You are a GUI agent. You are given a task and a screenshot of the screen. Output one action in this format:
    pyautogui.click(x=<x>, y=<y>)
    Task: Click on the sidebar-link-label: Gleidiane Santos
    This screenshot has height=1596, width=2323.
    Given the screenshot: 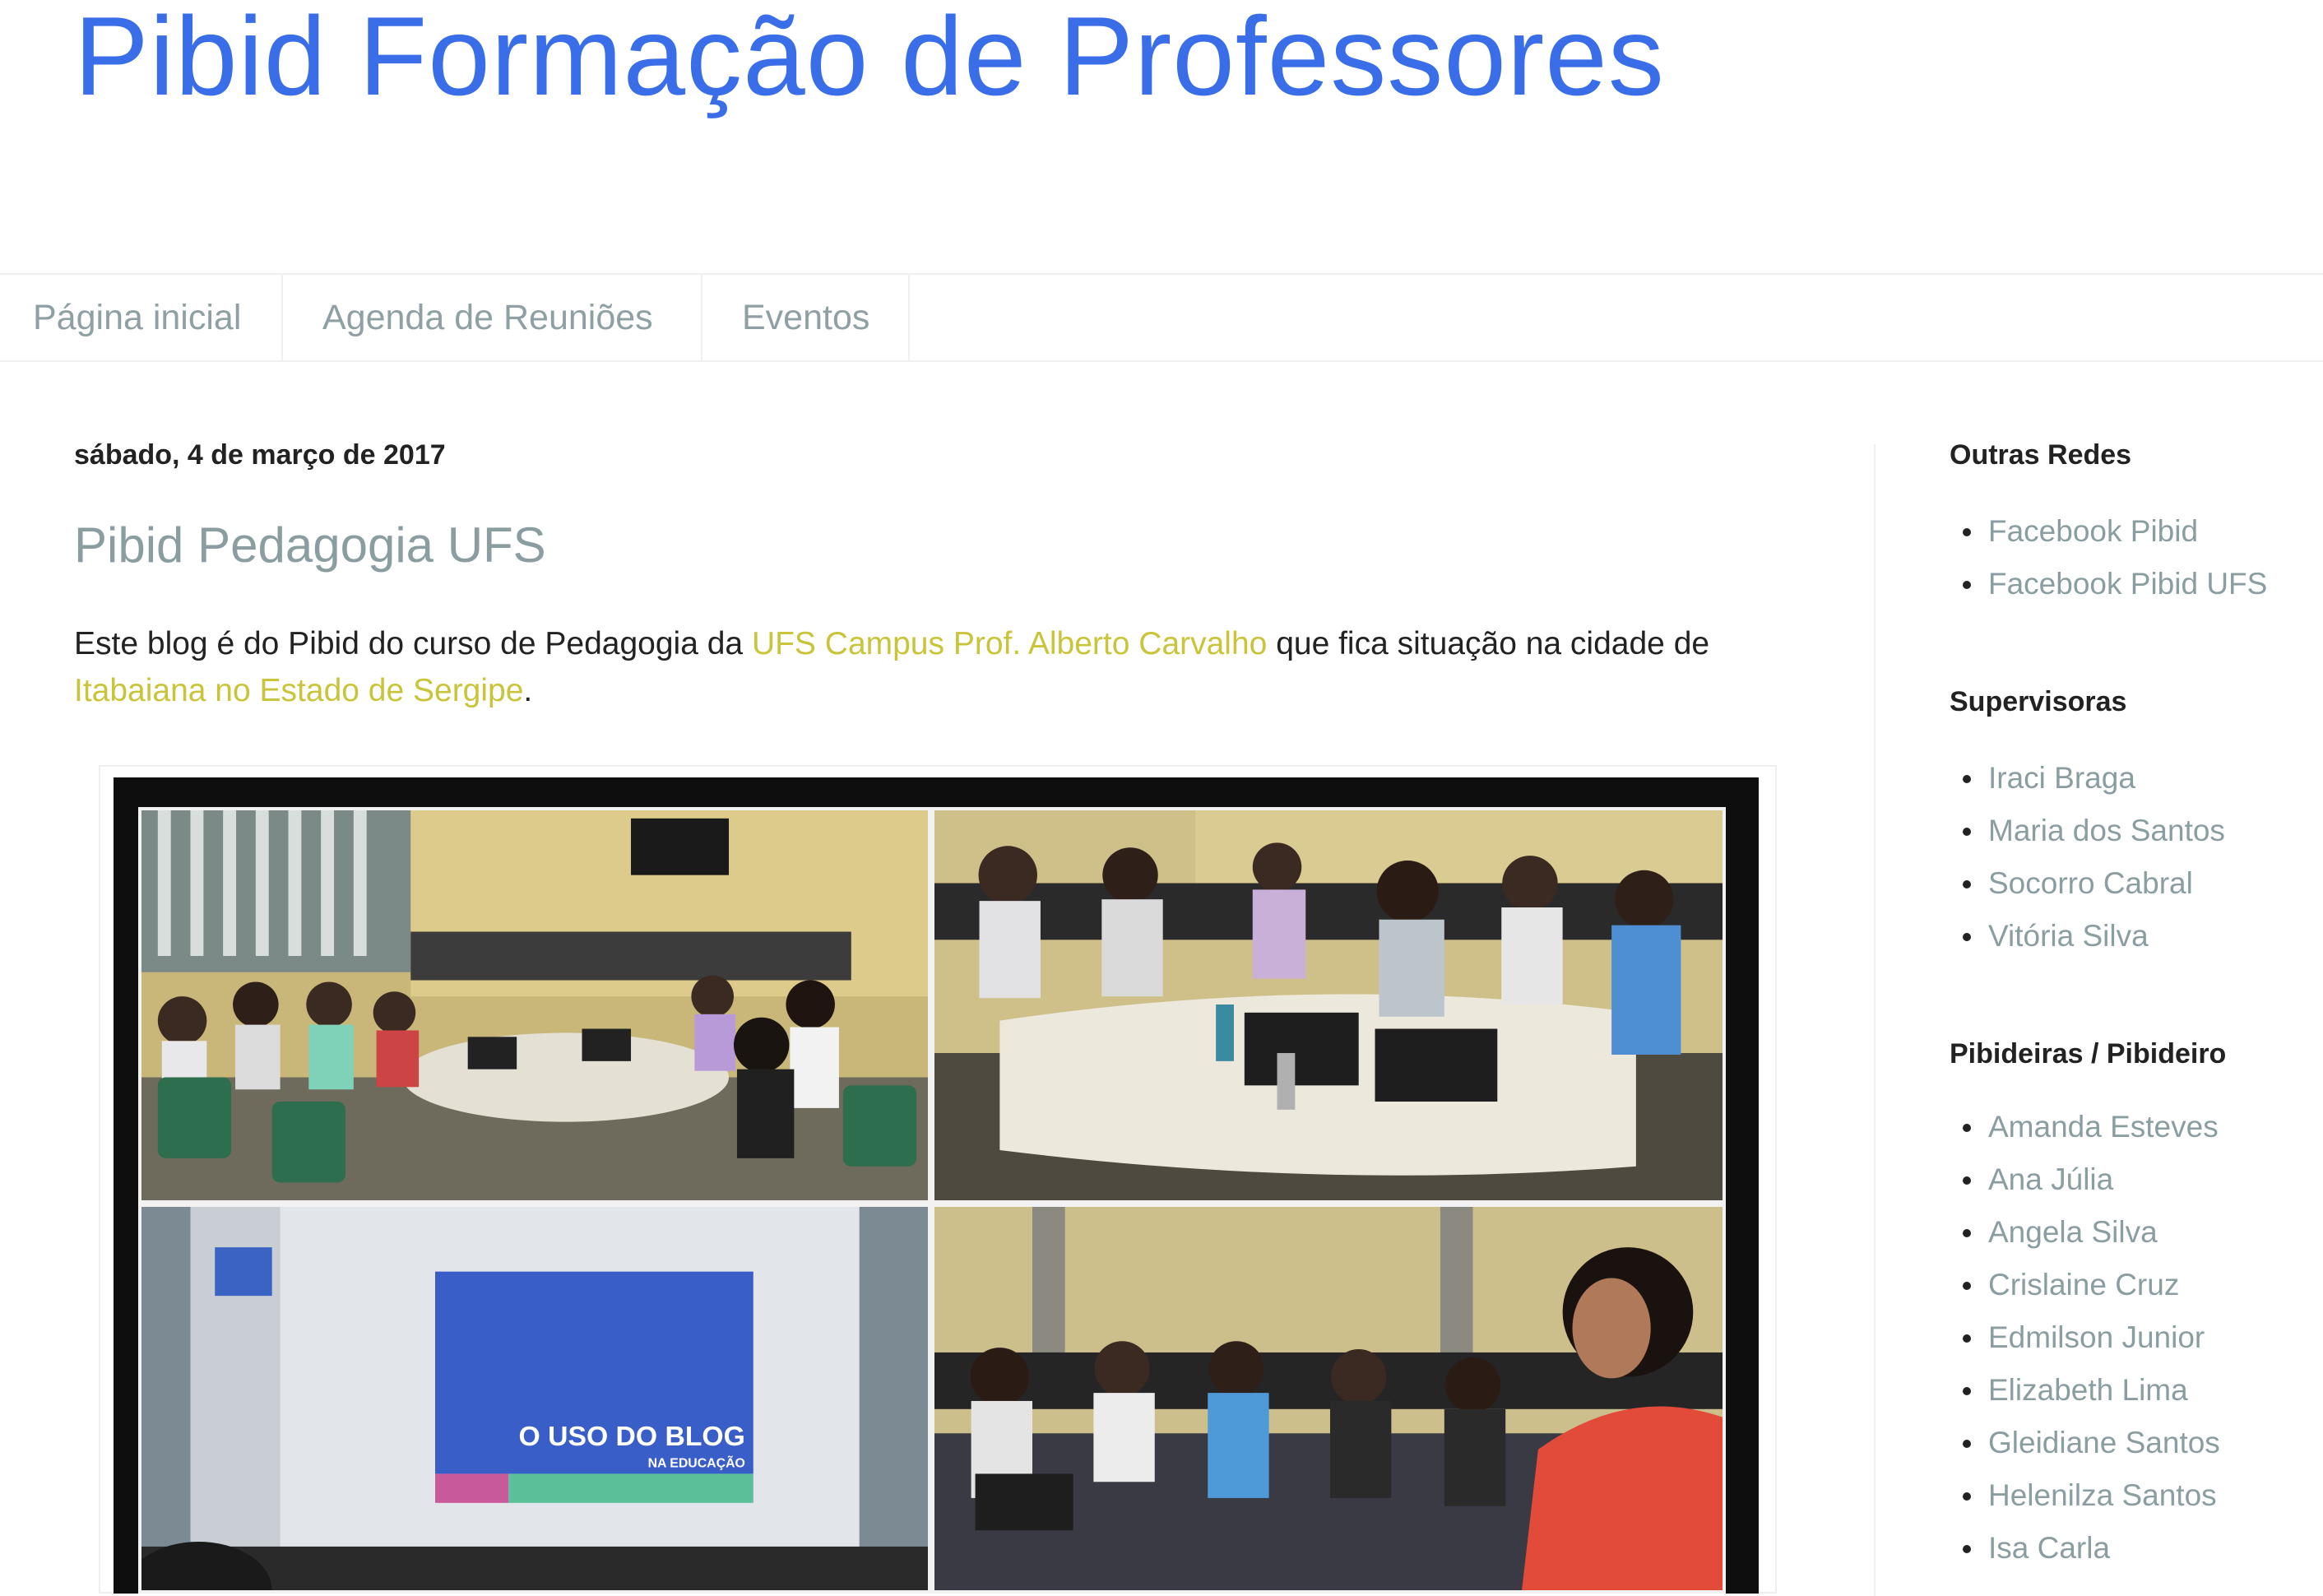 What is the action you would take?
    pyautogui.click(x=2104, y=1442)
    